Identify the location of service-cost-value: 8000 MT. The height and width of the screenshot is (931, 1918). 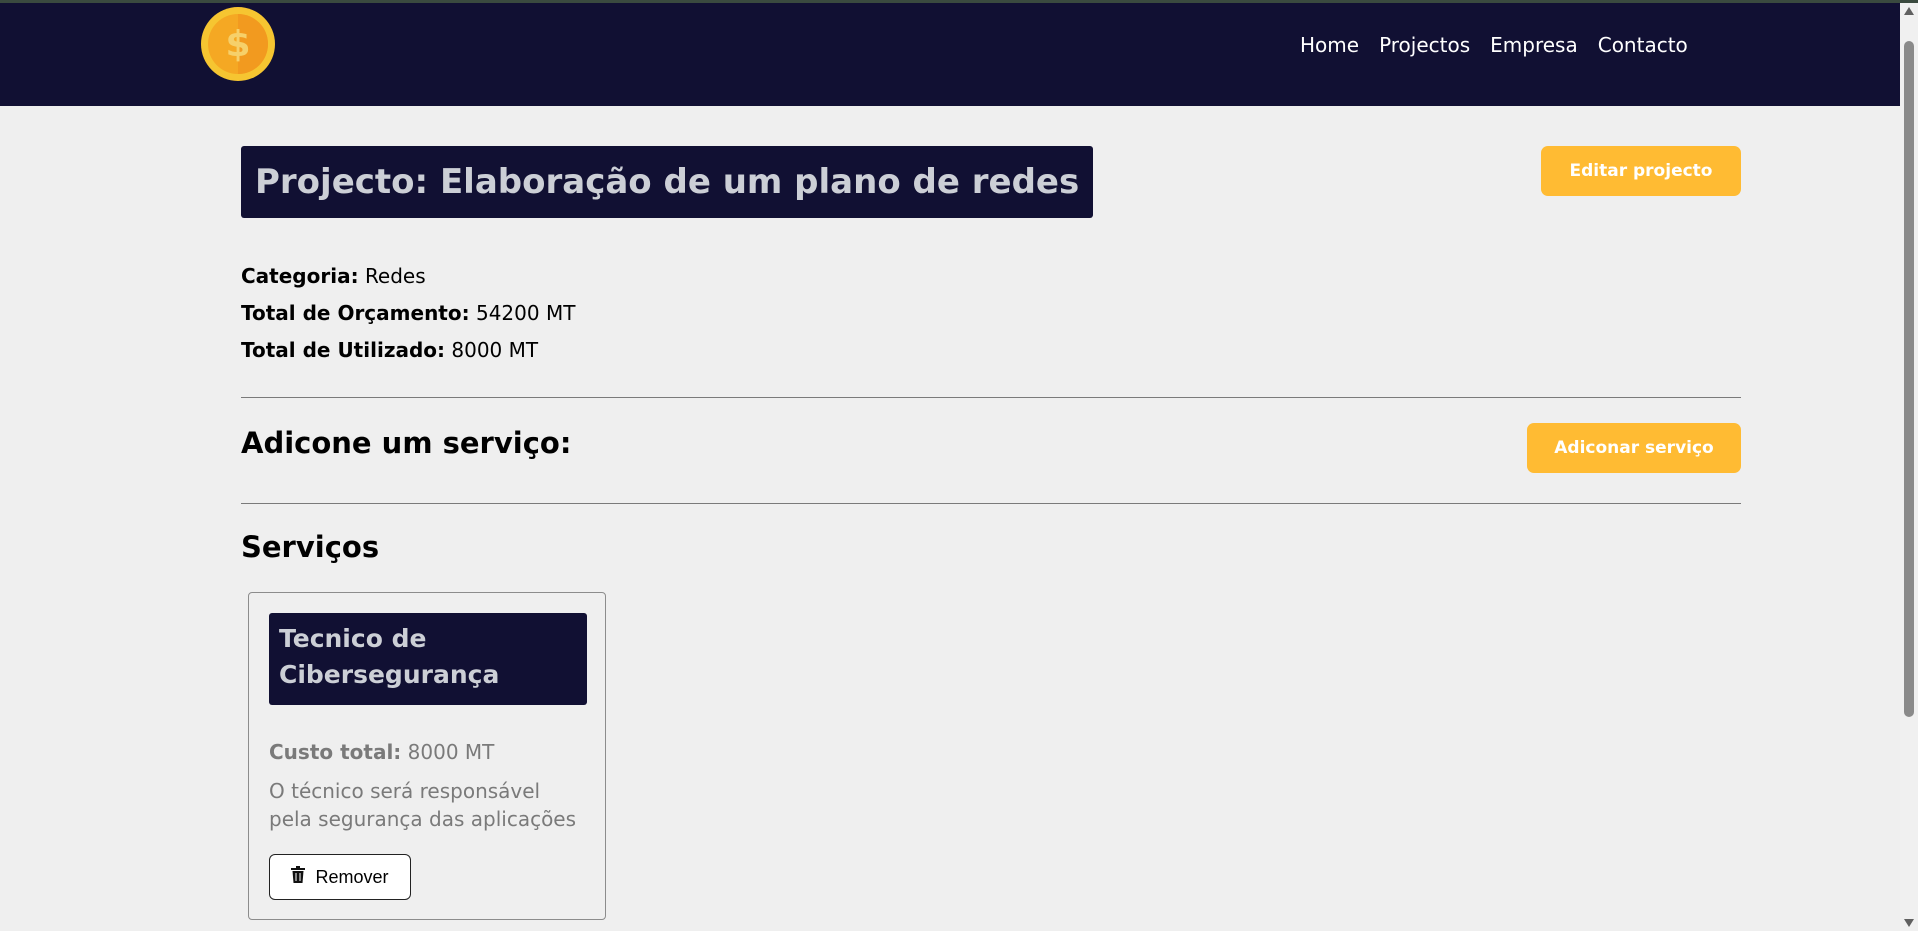
(451, 752).